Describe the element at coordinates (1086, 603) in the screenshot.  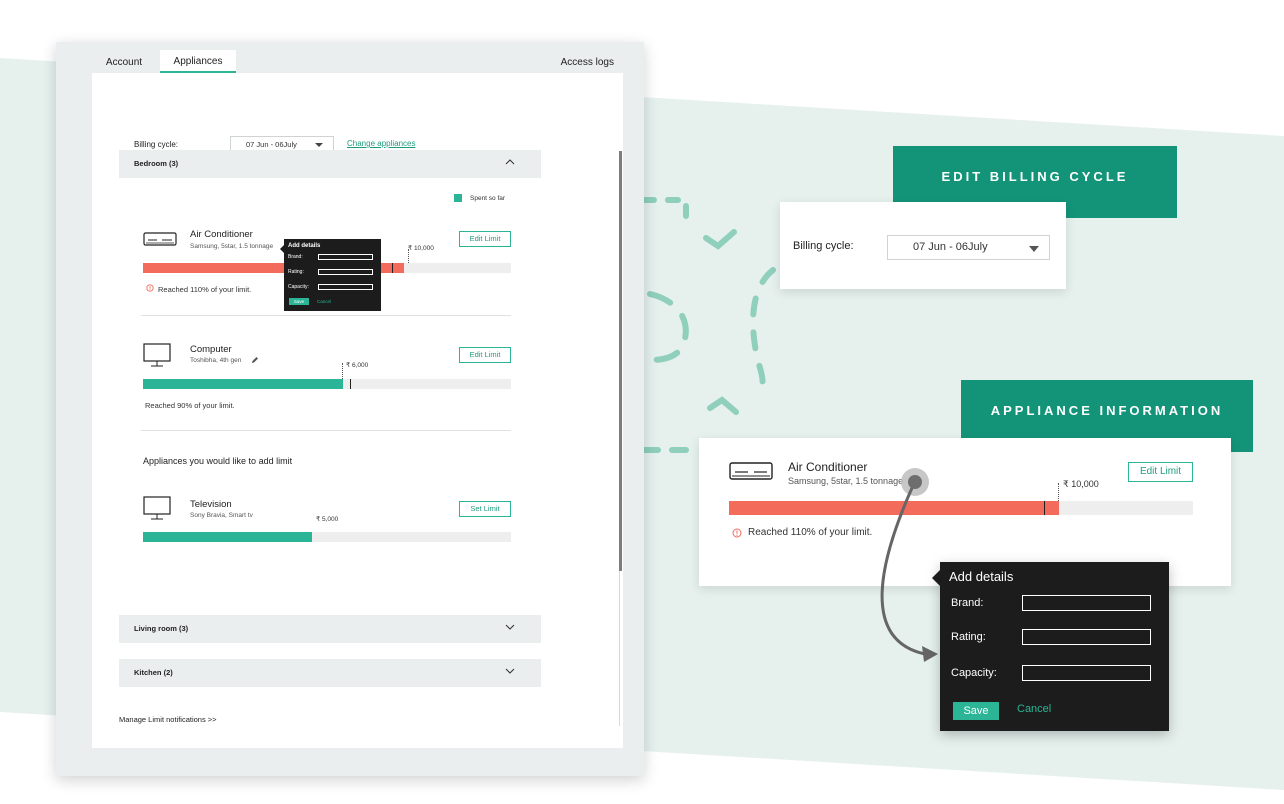
I see `brand-input` at that location.